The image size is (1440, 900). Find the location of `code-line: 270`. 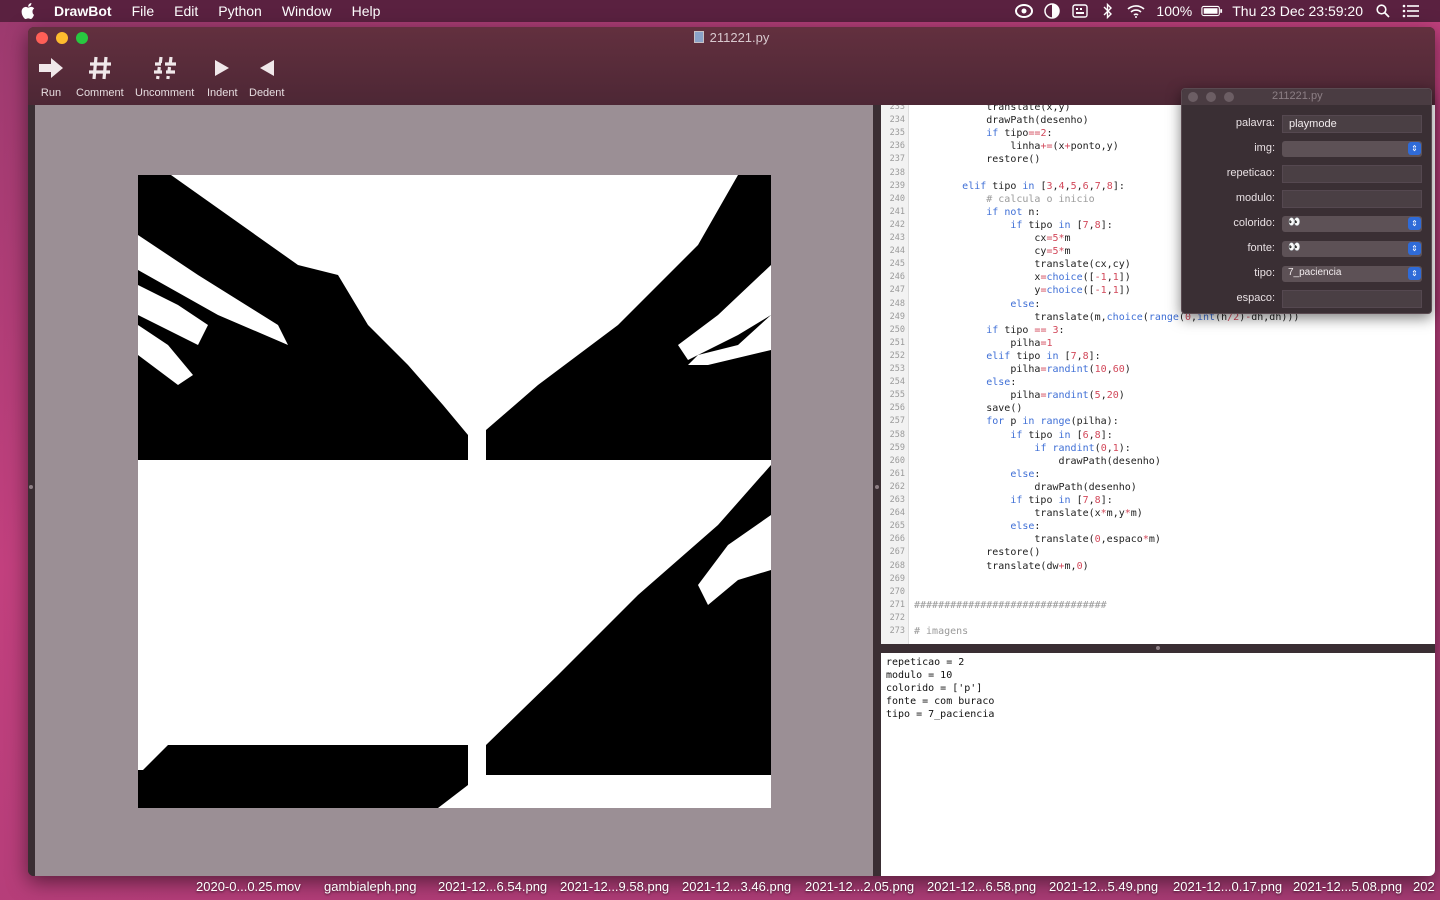

code-line: 270 is located at coordinates (1158, 592).